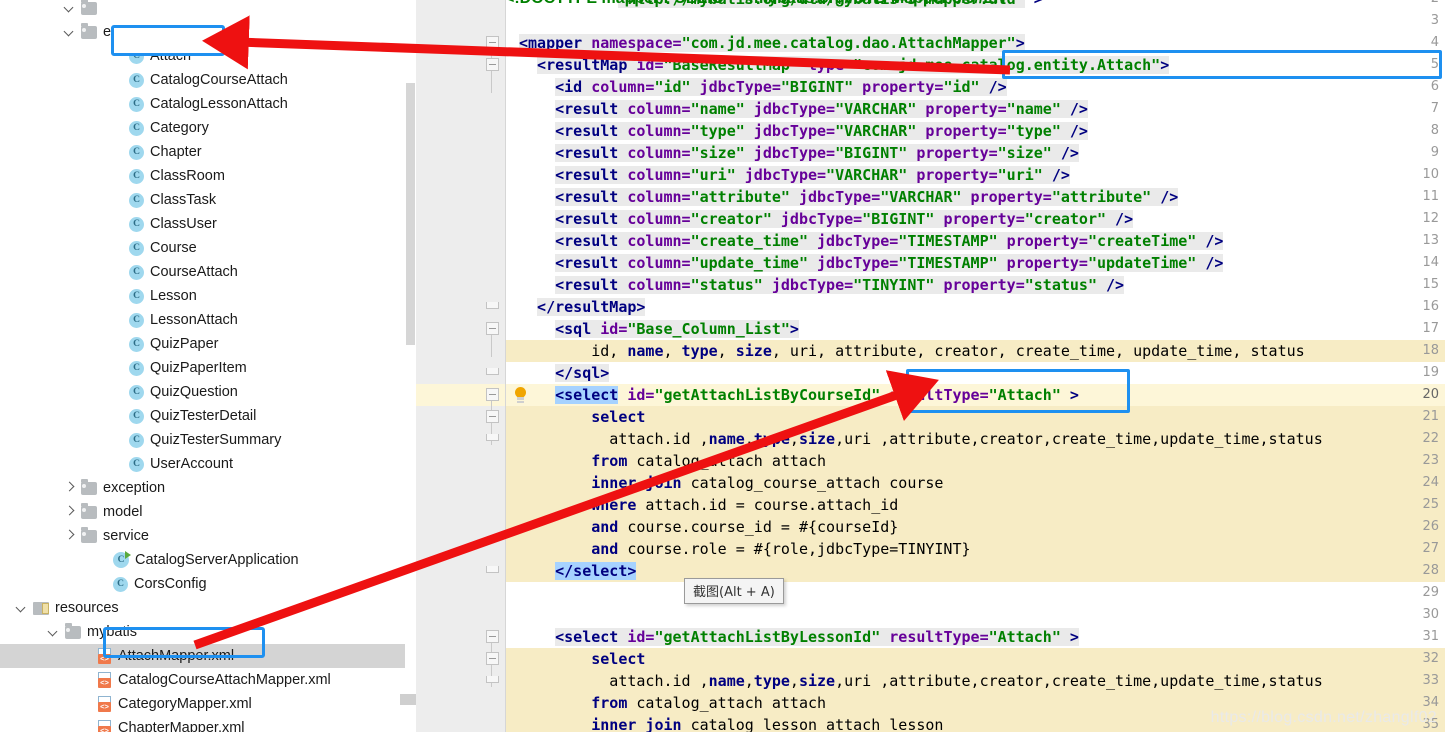 This screenshot has width=1445, height=732. What do you see at coordinates (767, 723) in the screenshot?
I see `code-line: inner join catalog lesson attach lesson` at bounding box center [767, 723].